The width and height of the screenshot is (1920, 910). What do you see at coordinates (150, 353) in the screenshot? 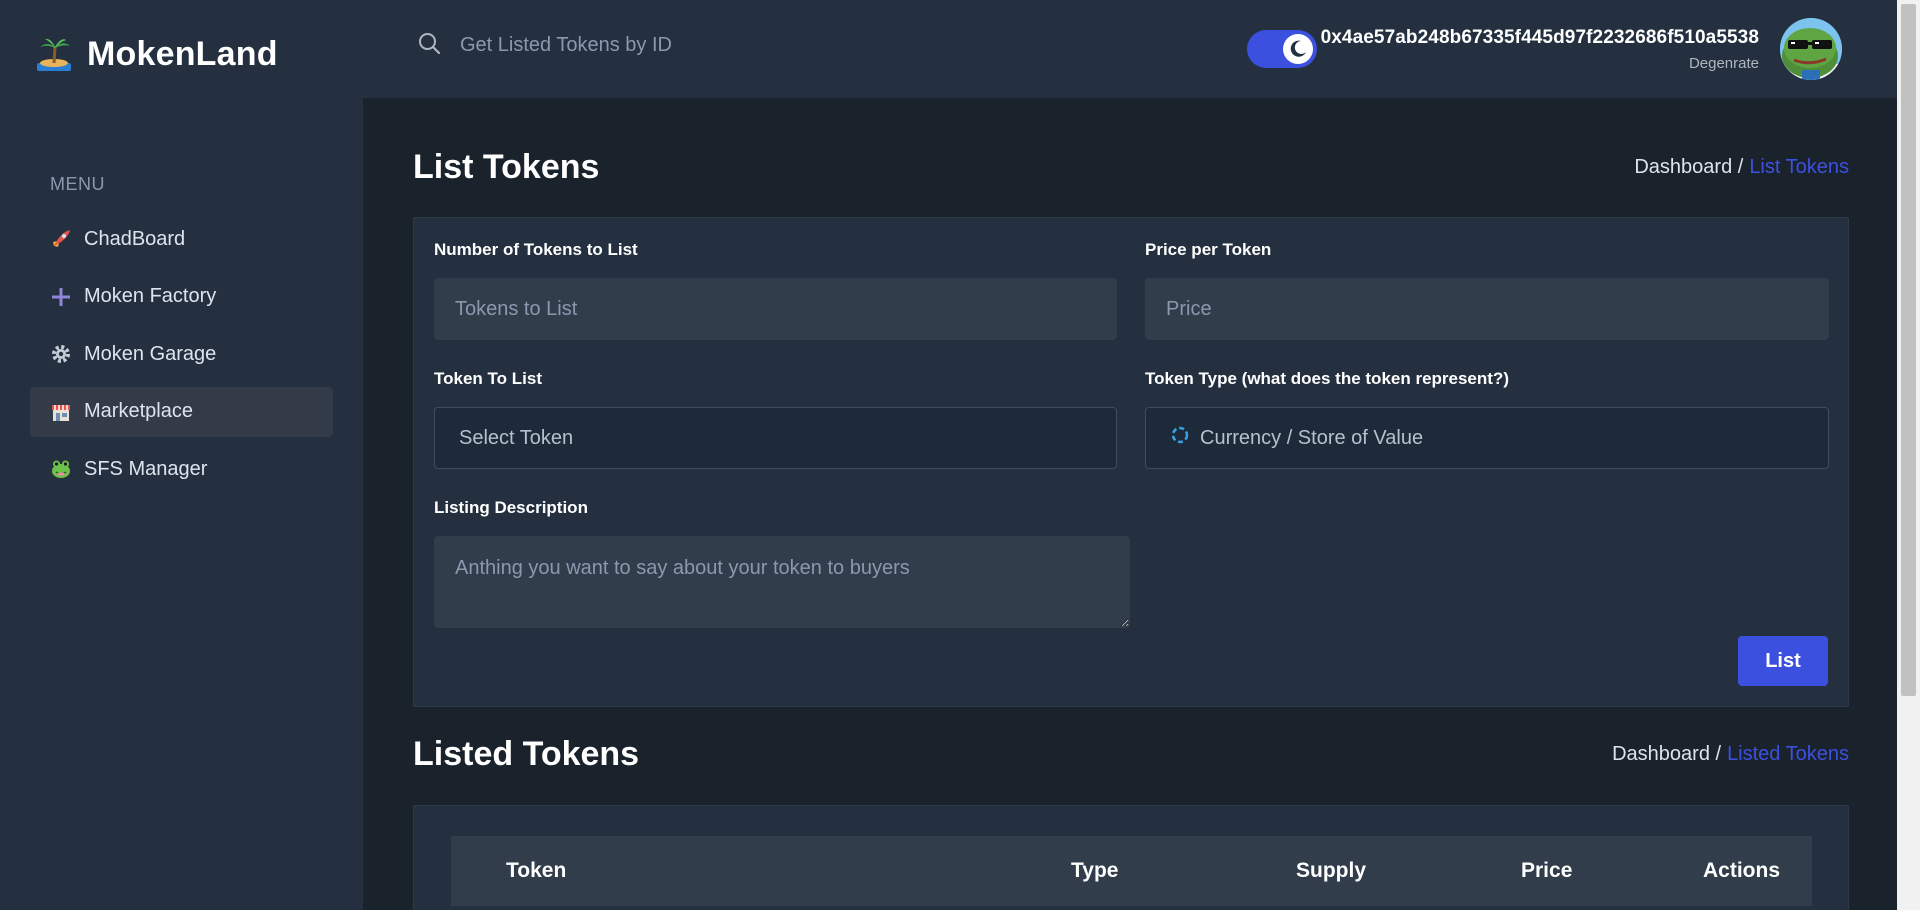
I see `sidebar-item-label: Moken Garage` at bounding box center [150, 353].